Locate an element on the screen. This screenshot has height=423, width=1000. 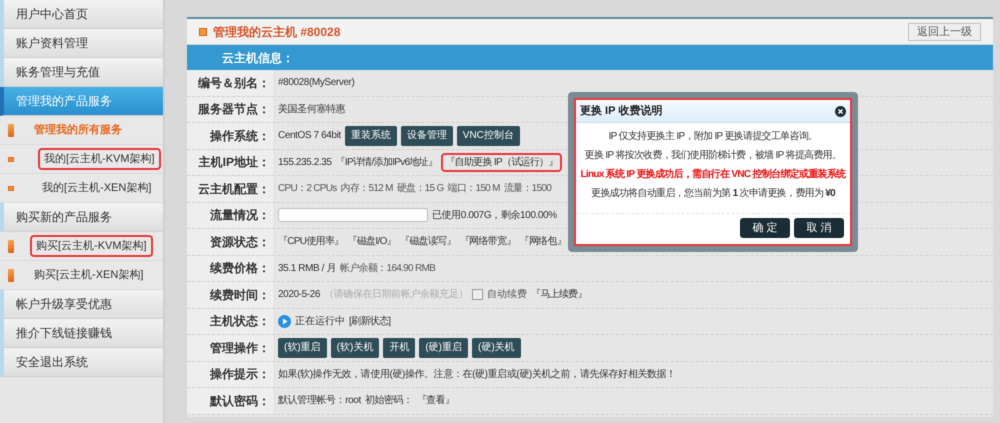
spec-text: CPU：2 CPUs is located at coordinates (307, 189).